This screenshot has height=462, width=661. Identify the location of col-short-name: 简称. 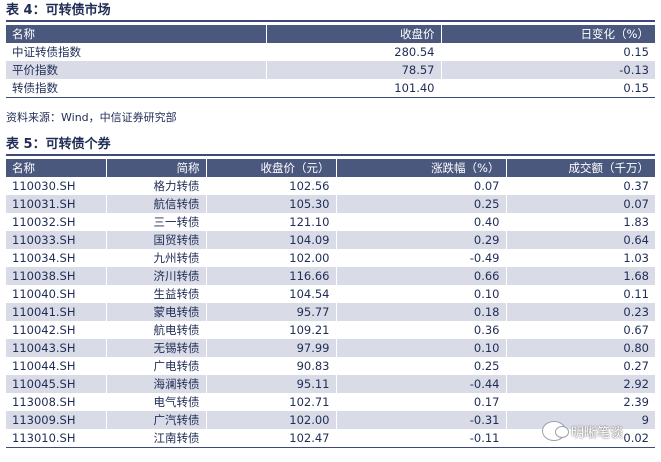
(156, 168).